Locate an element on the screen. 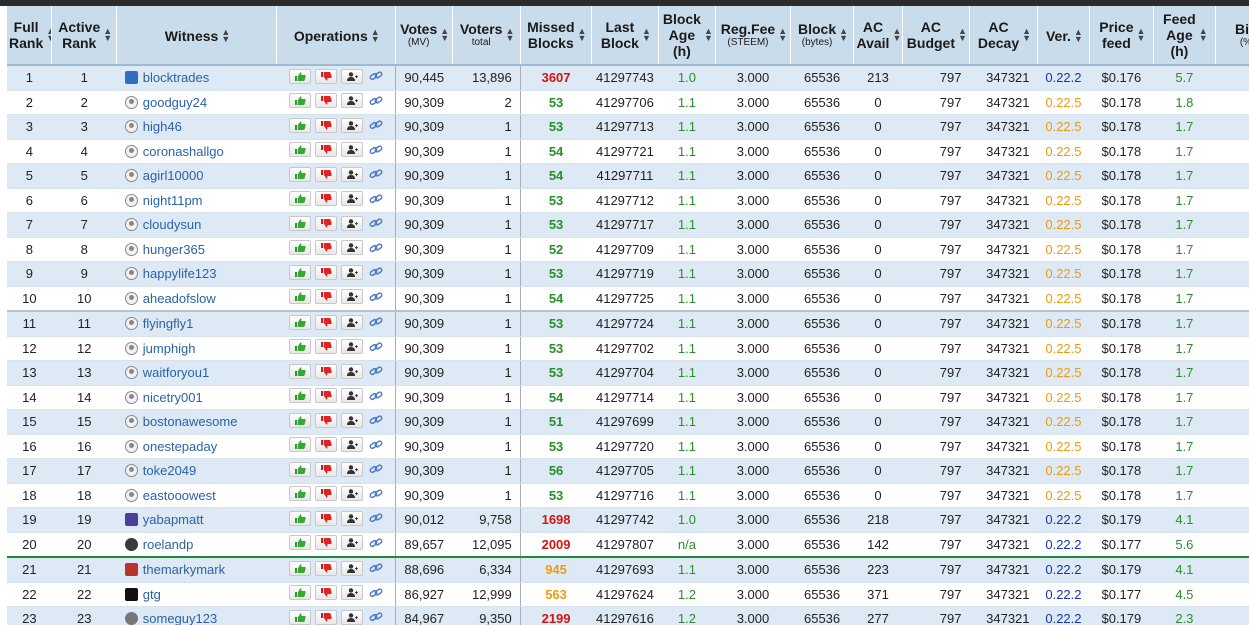 The width and height of the screenshot is (1249, 625). col-header-witness: Witness ▲ ▼ is located at coordinates (196, 36).